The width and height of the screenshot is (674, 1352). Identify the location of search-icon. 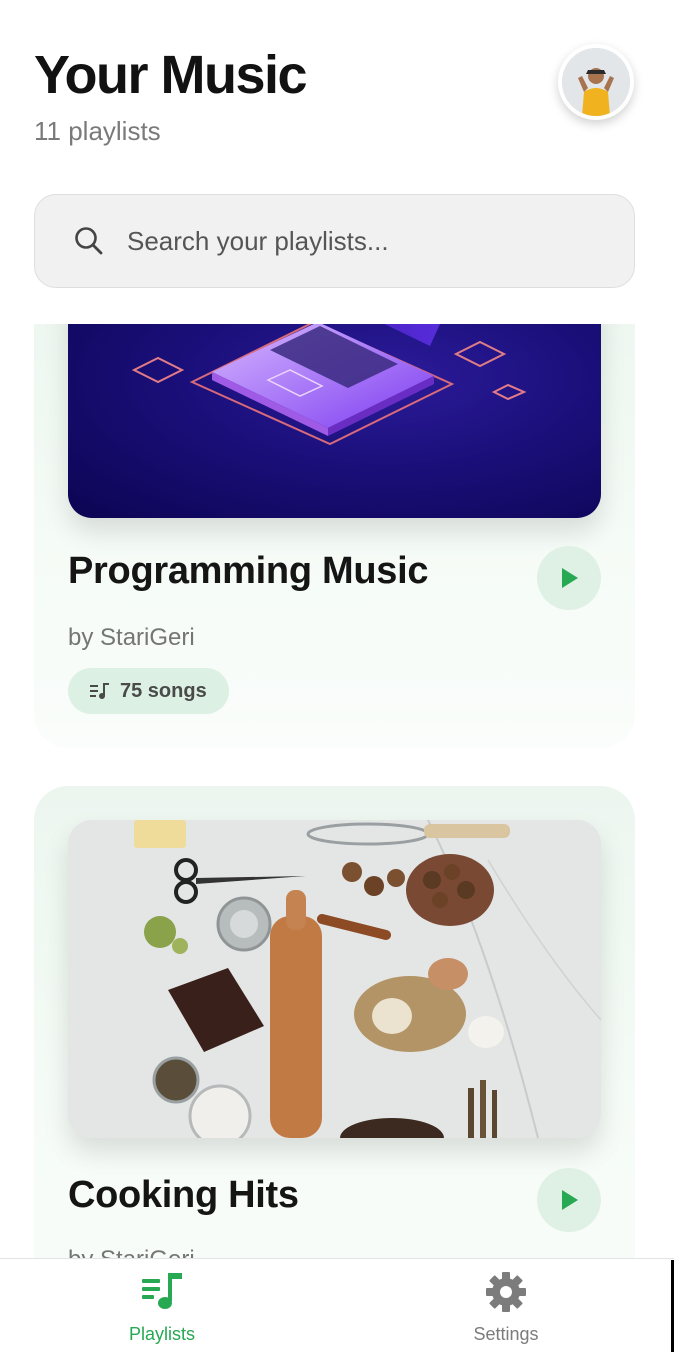
(89, 241).